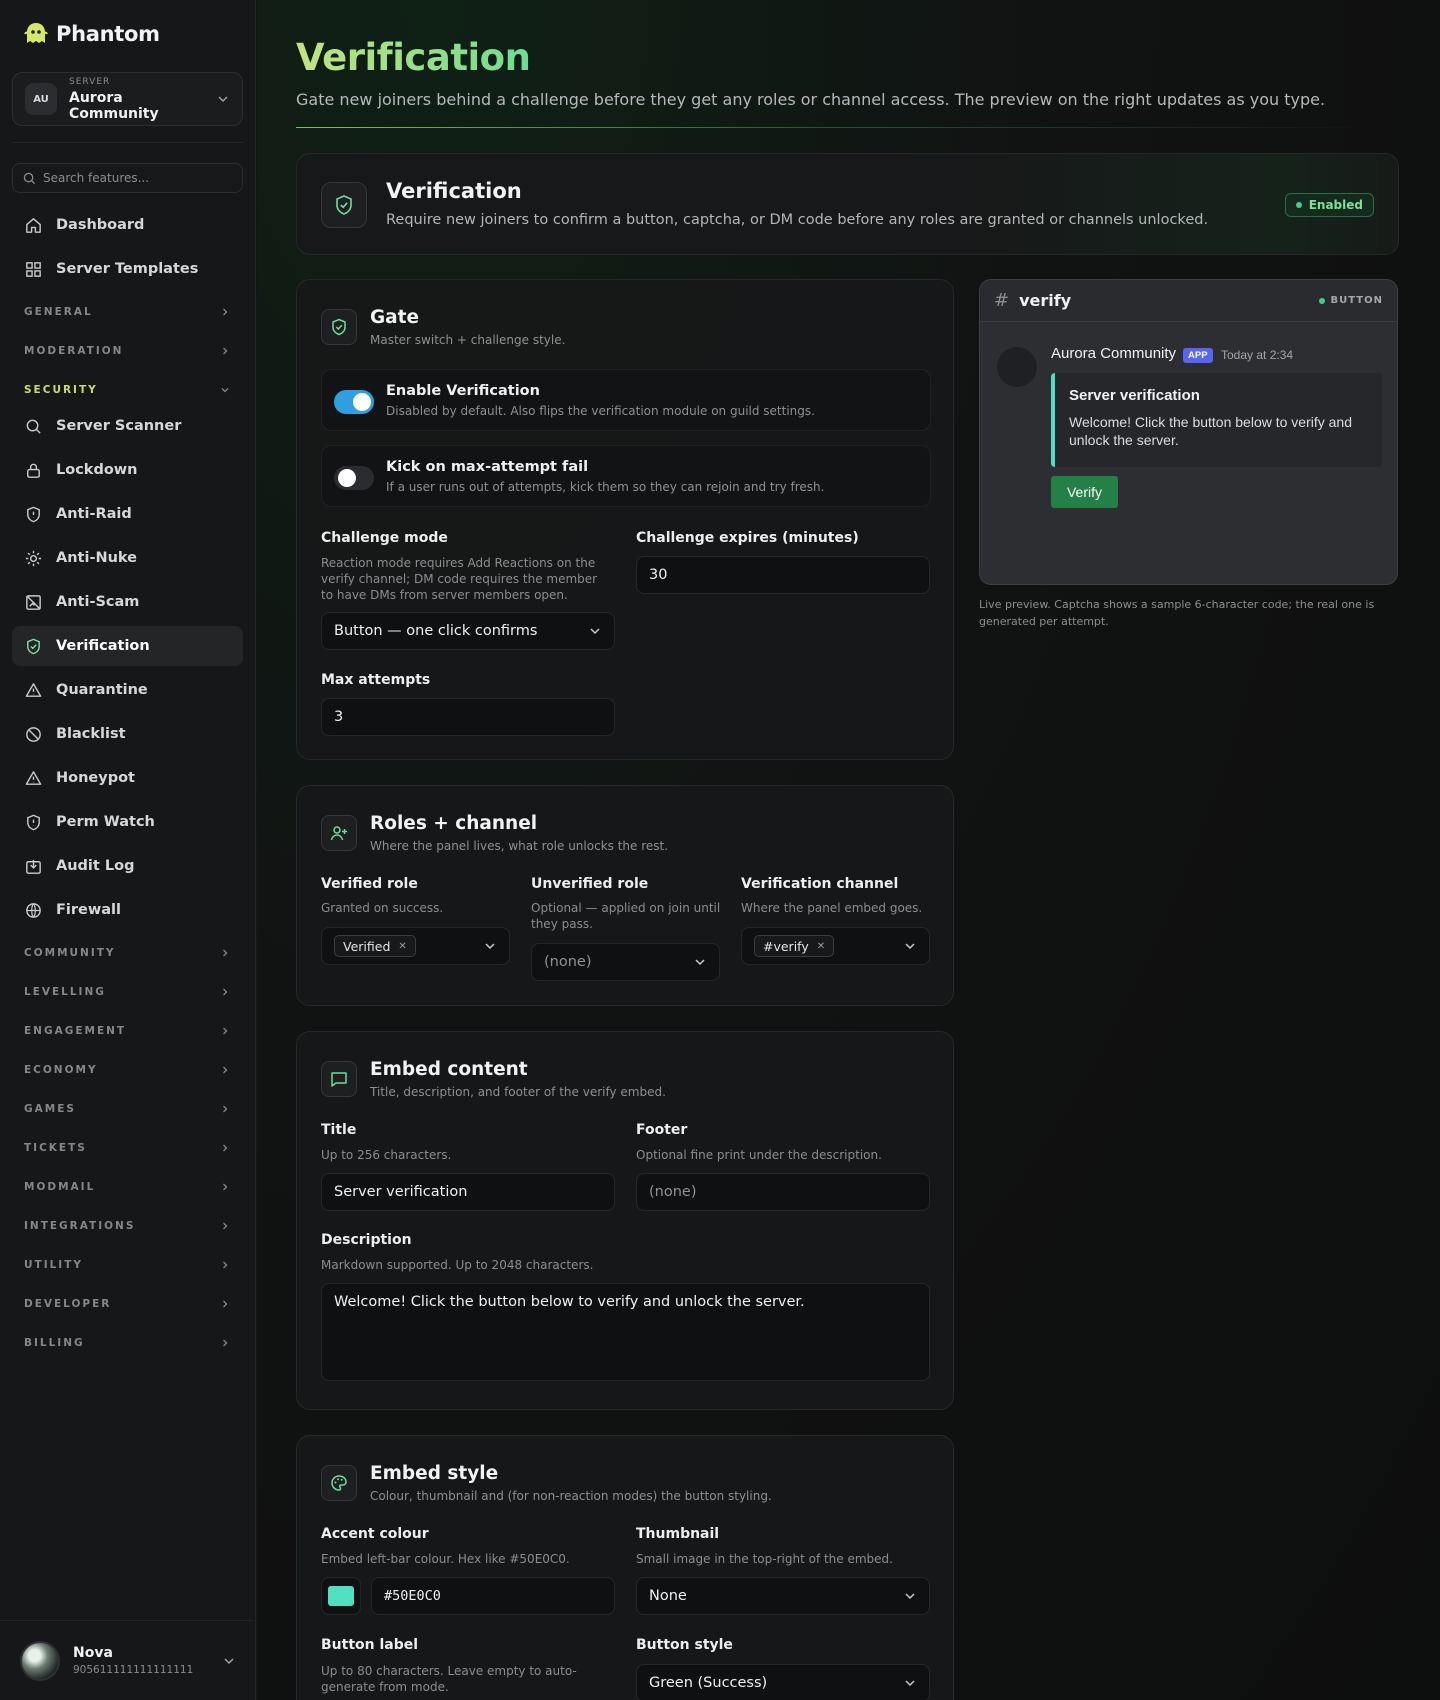  Describe the element at coordinates (127, 1148) in the screenshot. I see `nav-section-tickets: TICKETS` at that location.